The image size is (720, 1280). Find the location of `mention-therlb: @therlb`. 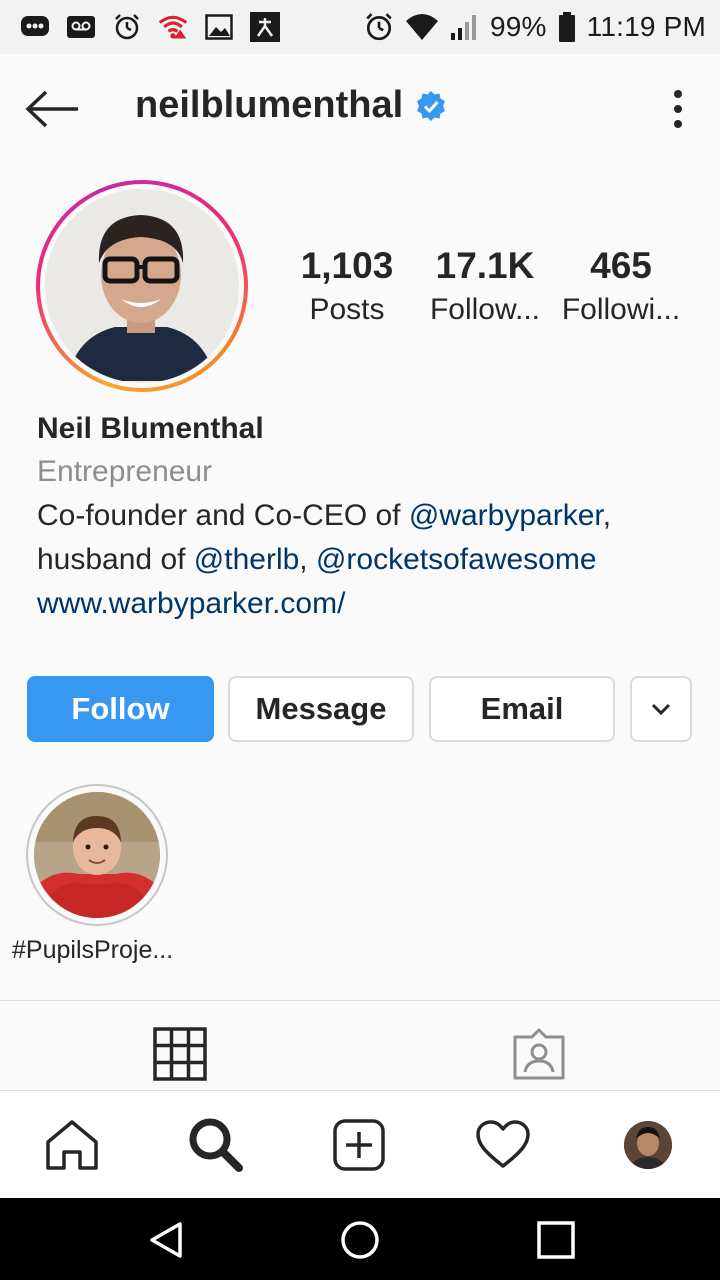

mention-therlb: @therlb is located at coordinates (247, 559).